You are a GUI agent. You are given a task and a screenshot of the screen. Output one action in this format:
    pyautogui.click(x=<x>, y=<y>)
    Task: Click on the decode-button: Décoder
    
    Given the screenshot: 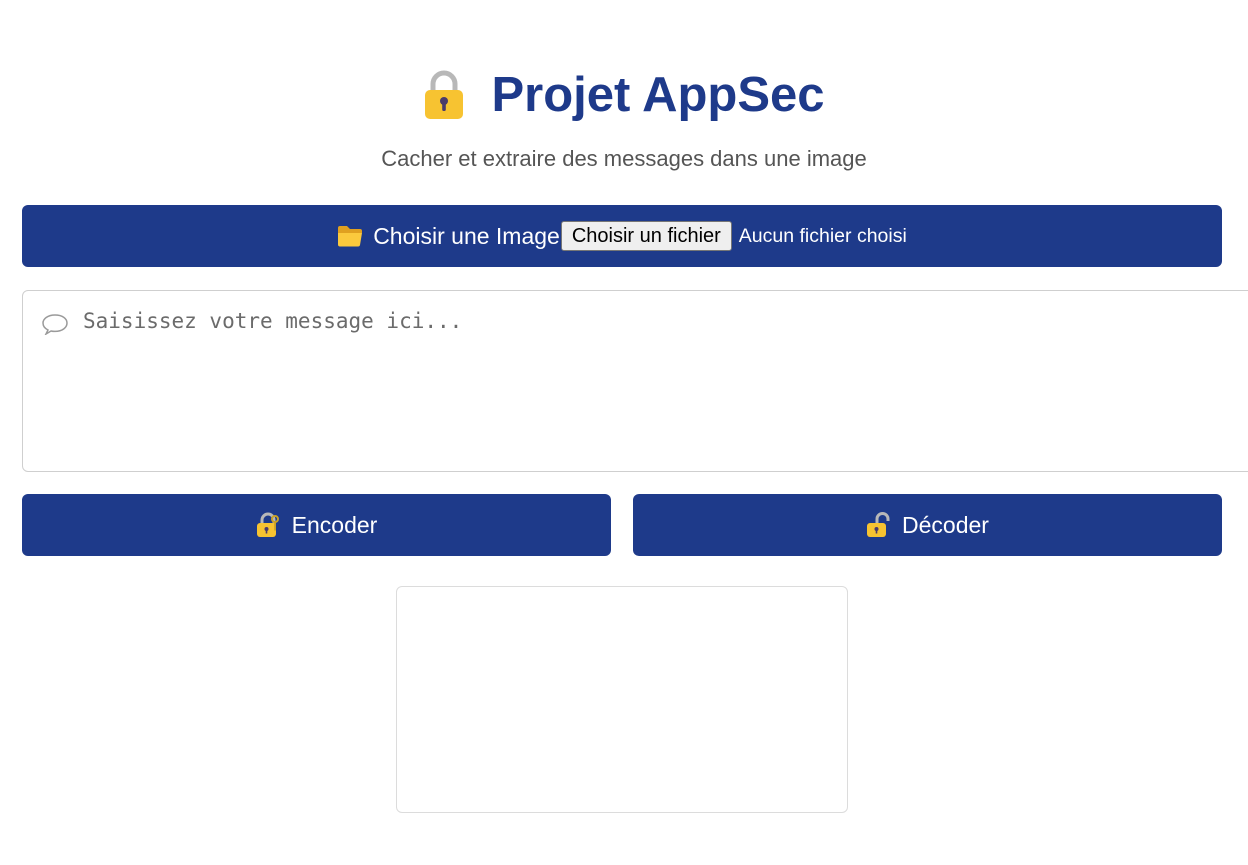 What is the action you would take?
    pyautogui.click(x=927, y=525)
    